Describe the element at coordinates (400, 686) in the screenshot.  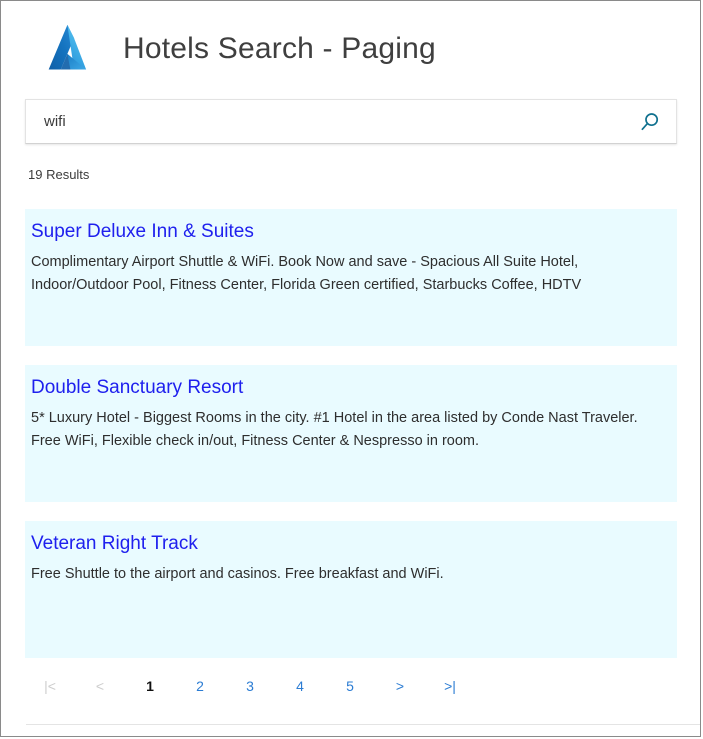
I see `pagination-next: >` at that location.